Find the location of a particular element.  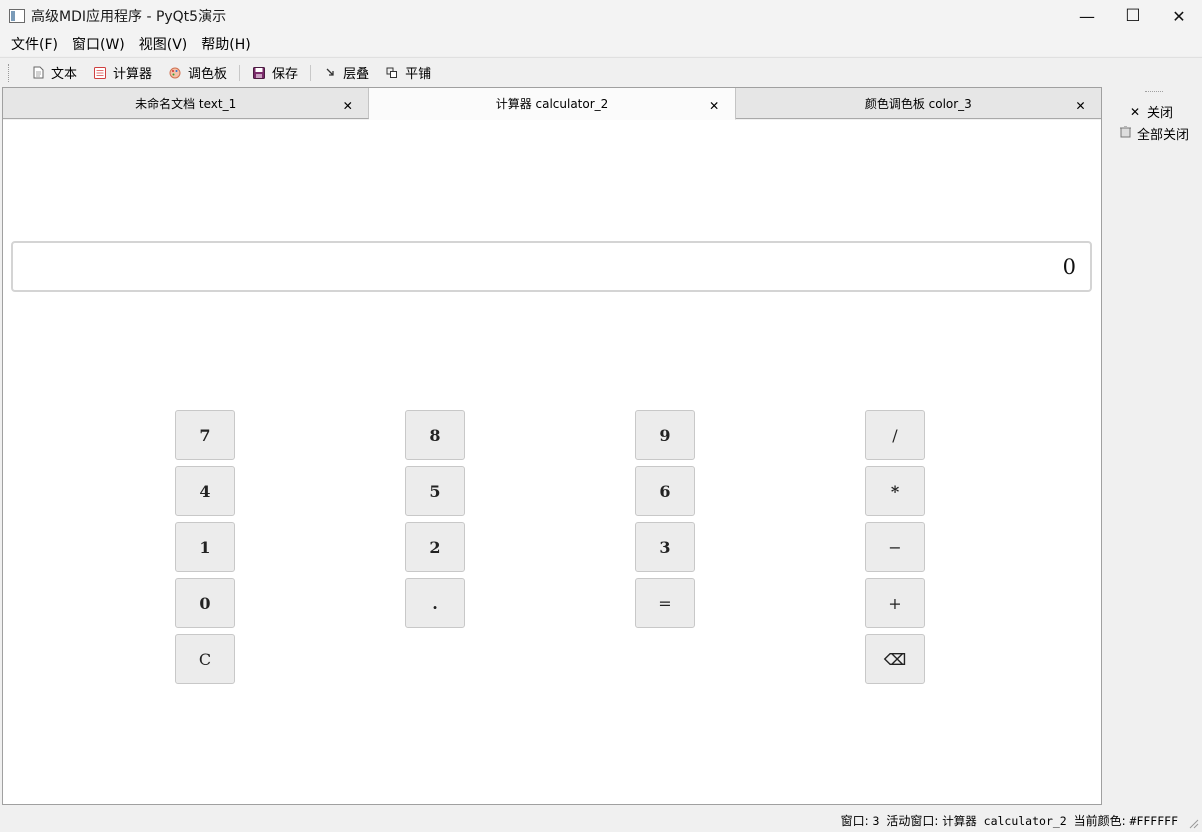

key-1: 1 is located at coordinates (205, 547).